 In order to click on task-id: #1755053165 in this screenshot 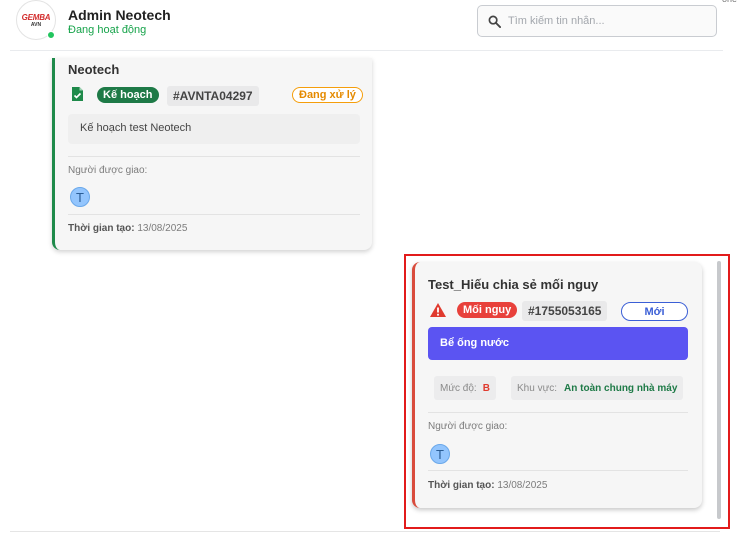, I will do `click(565, 311)`.